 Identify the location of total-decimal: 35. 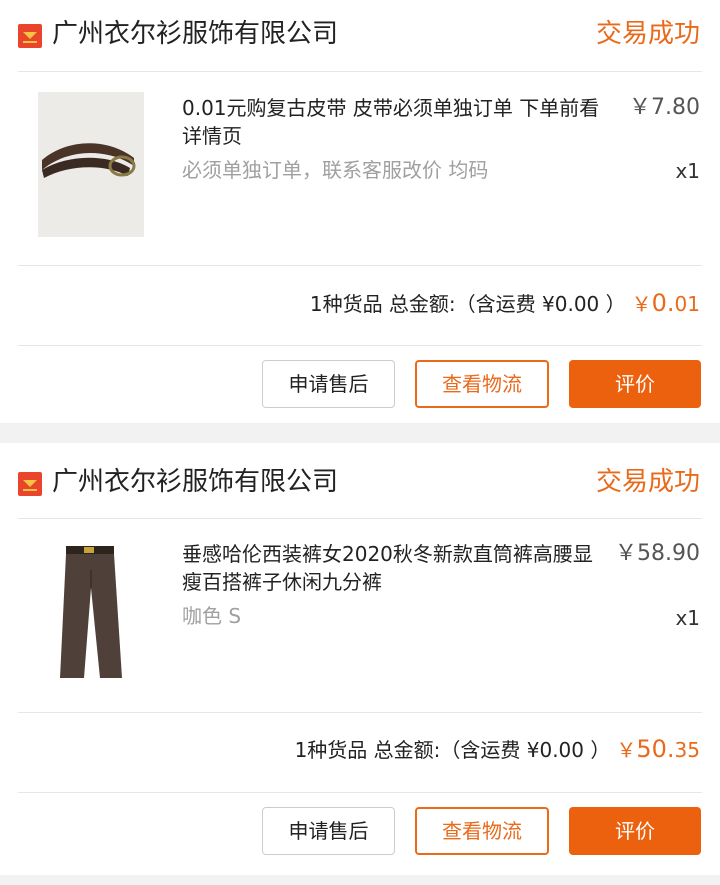
(687, 750).